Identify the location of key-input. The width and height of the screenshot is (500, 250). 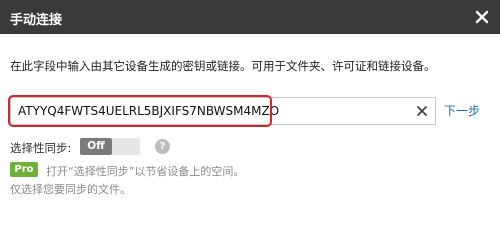
(213, 111).